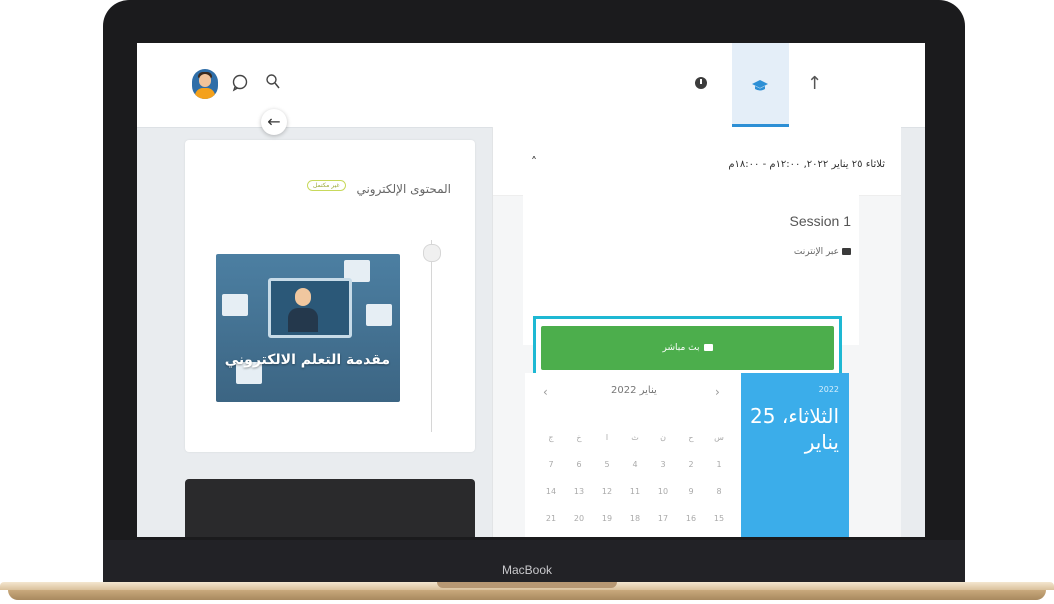  Describe the element at coordinates (634, 390) in the screenshot. I see `calendar-month: يناير 2022` at that location.